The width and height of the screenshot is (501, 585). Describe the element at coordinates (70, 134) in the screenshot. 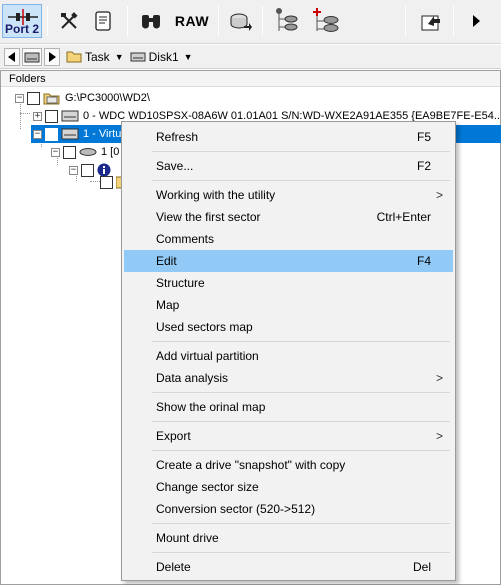

I see `hard-drive-icon` at that location.